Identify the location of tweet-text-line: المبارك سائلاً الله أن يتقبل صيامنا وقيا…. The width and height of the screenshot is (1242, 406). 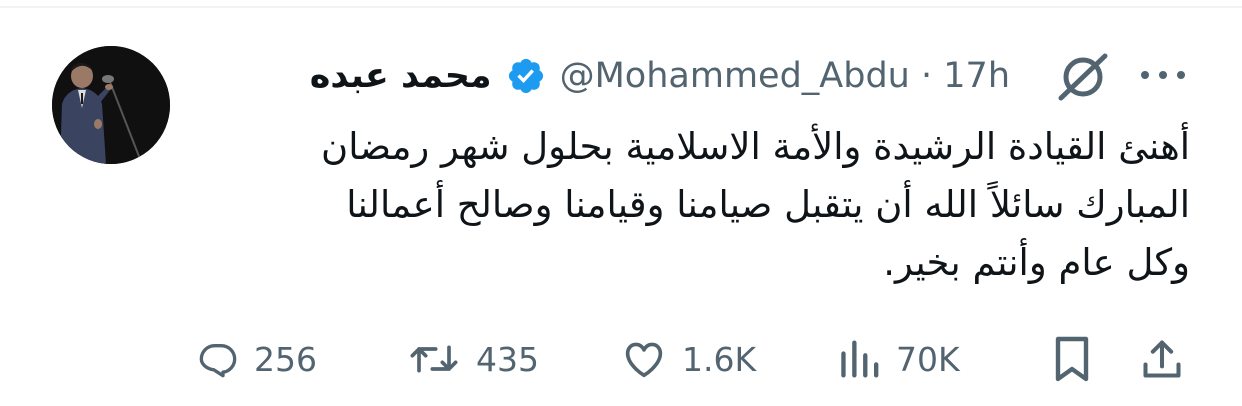
(768, 204).